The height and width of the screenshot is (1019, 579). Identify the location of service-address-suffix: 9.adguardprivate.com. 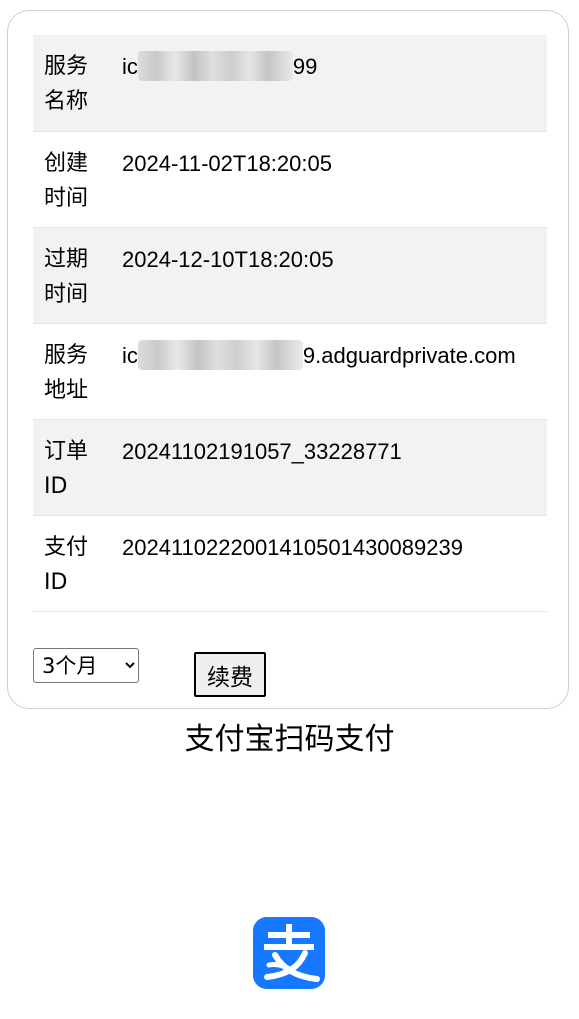
(409, 355).